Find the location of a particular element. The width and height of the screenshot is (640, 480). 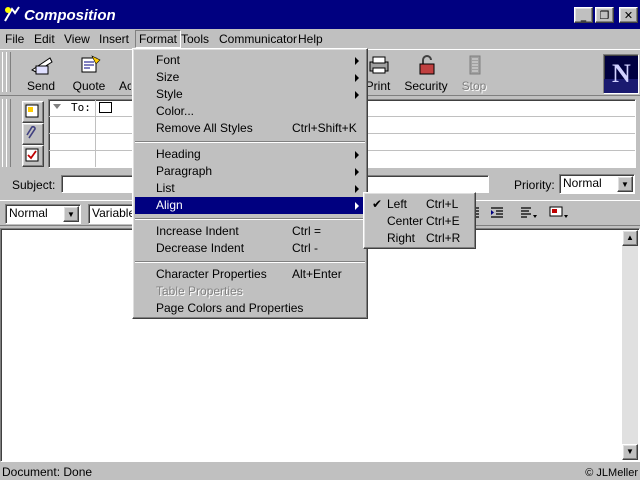

menu-item-increase-indent: Increase Indent Ctrl = is located at coordinates (250, 231).